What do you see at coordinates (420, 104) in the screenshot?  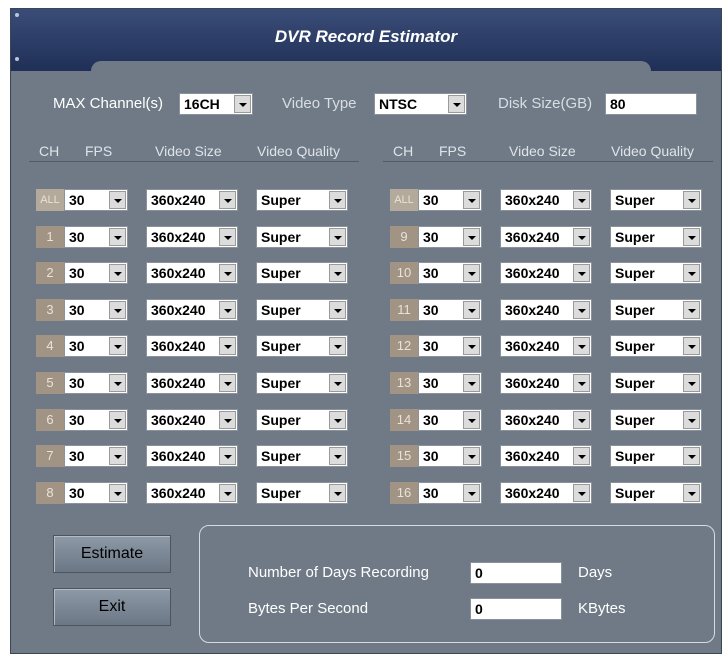 I see `video-type-select: NTSC` at bounding box center [420, 104].